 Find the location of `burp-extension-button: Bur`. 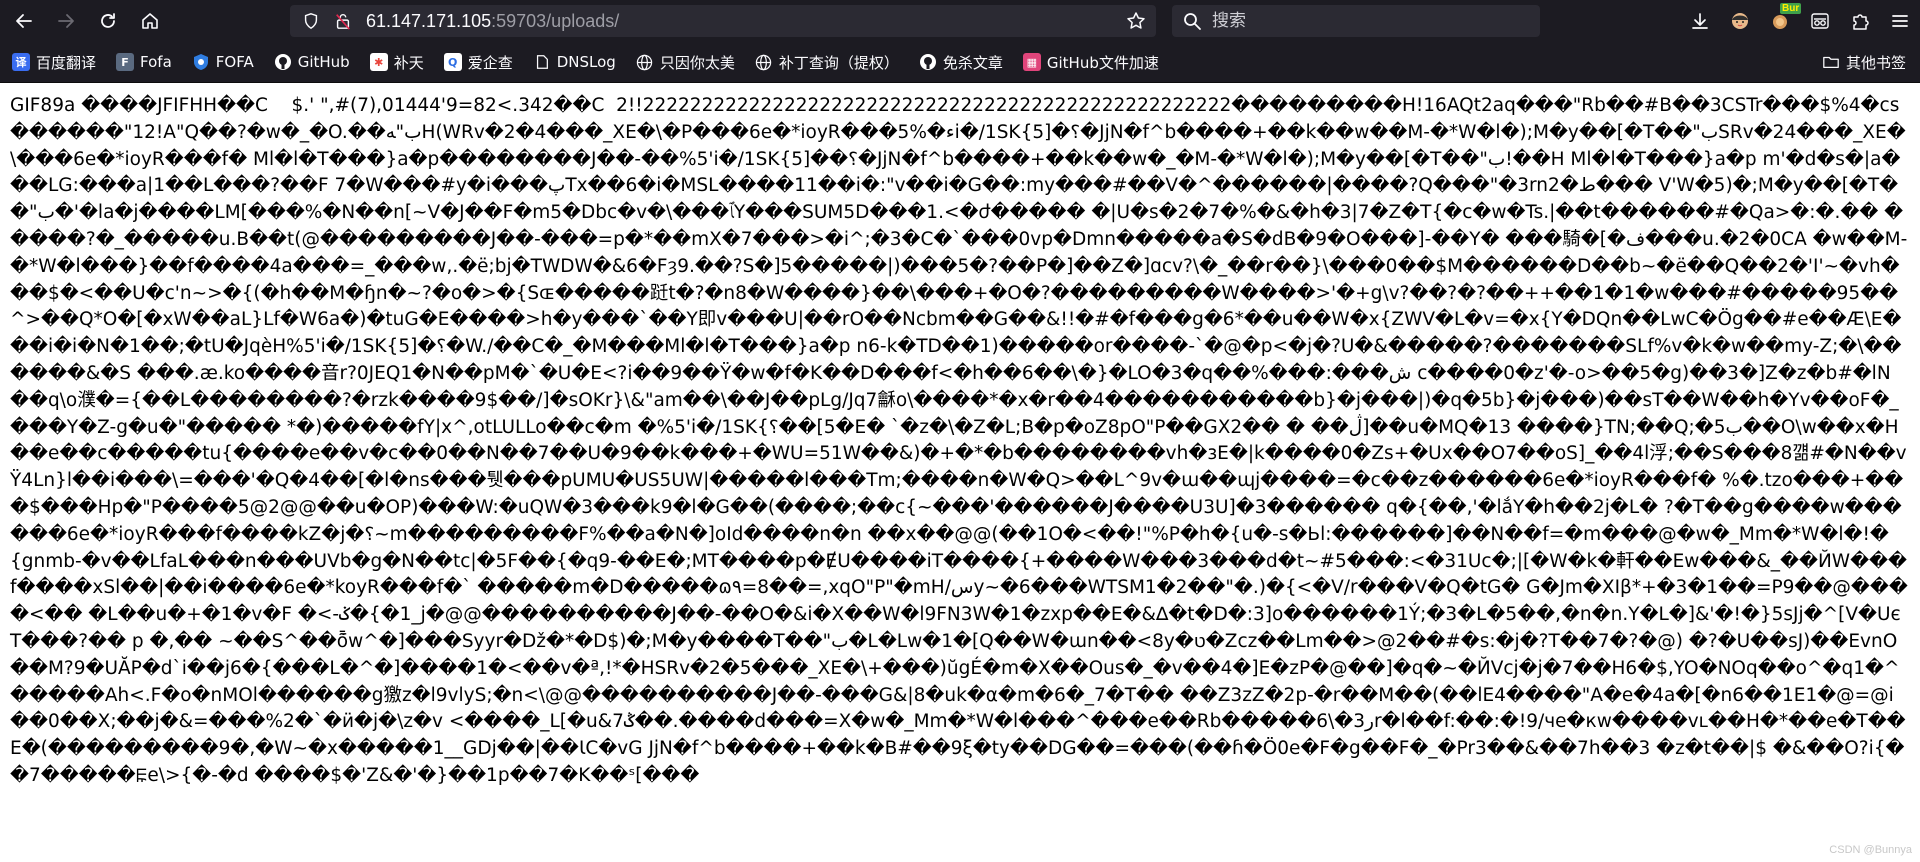

burp-extension-button: Bur is located at coordinates (1781, 21).